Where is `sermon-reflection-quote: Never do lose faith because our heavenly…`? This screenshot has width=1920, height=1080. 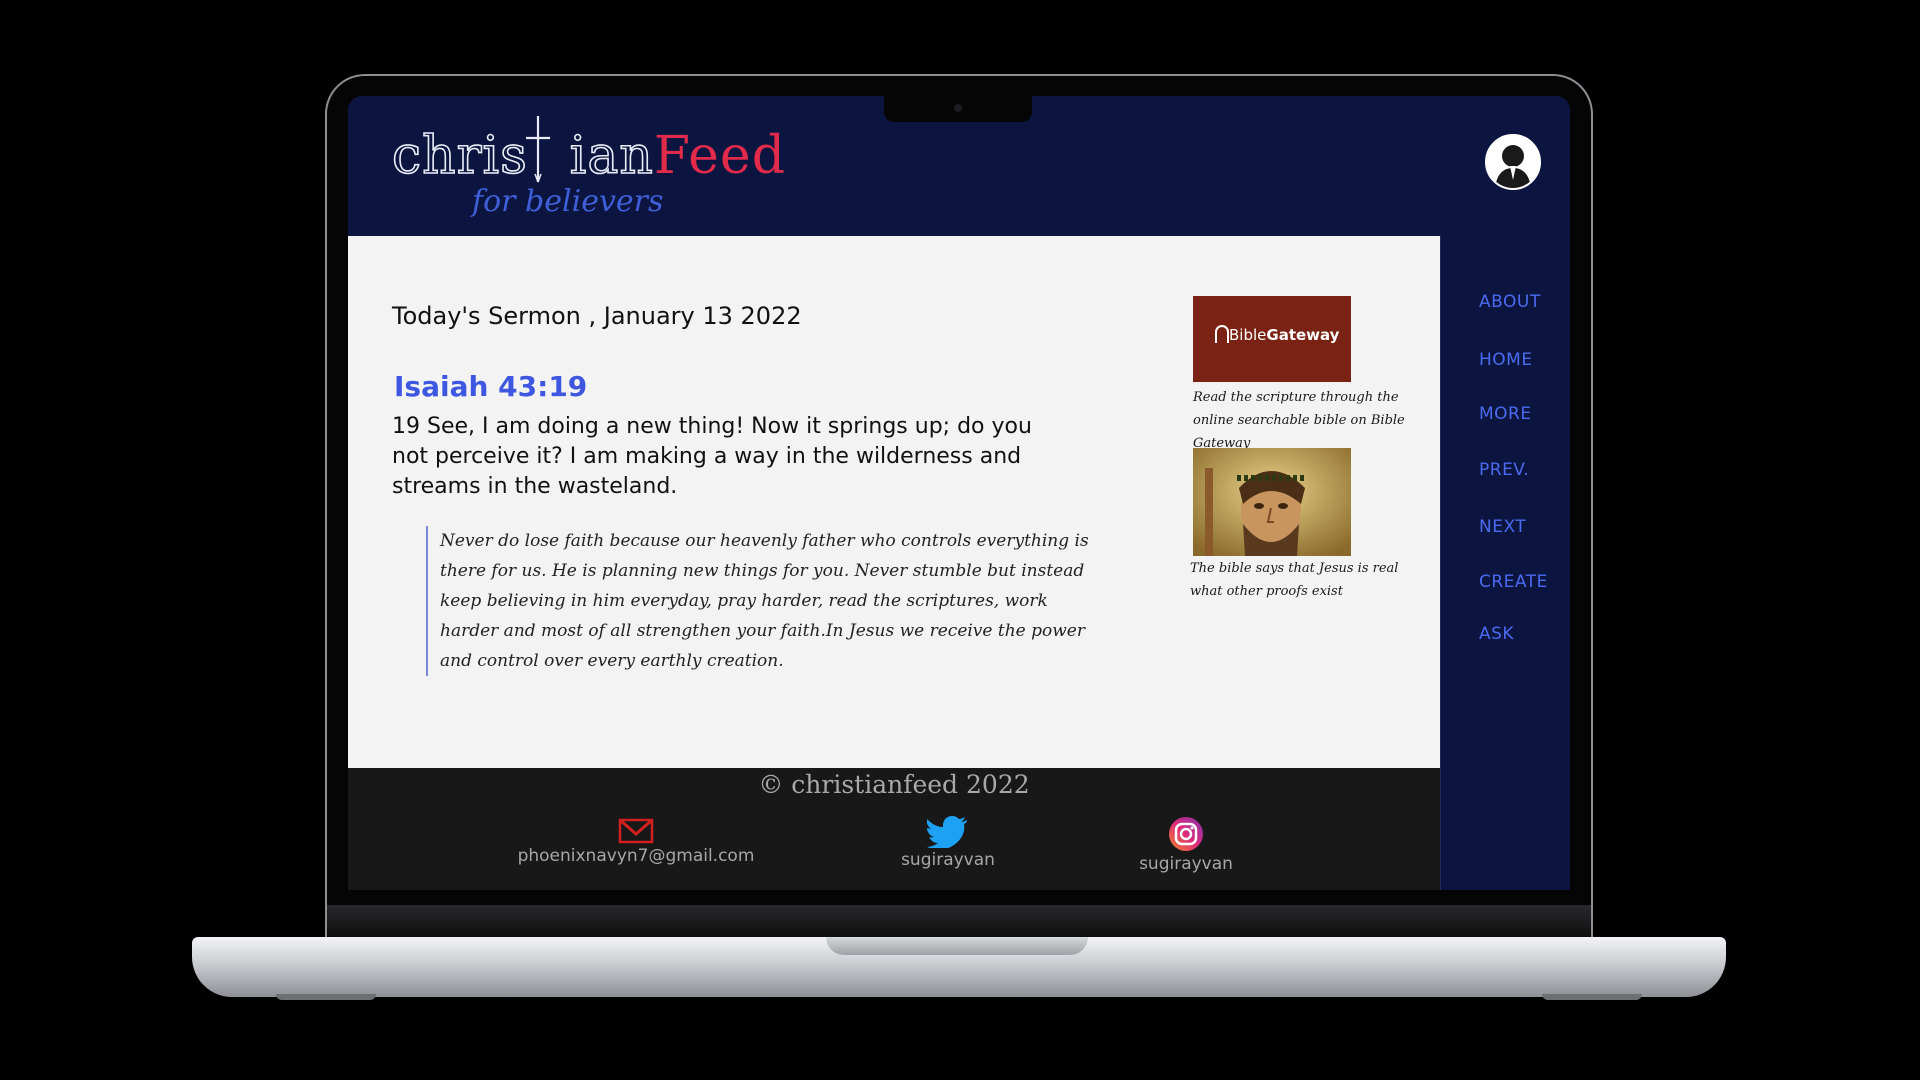 sermon-reflection-quote: Never do lose faith because our heavenly… is located at coordinates (758, 601).